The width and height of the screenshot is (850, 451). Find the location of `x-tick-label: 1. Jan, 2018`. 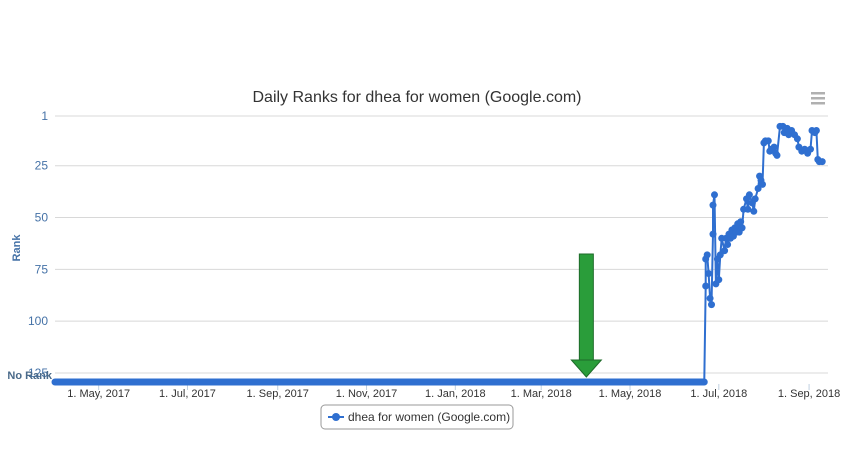

x-tick-label: 1. Jan, 2018 is located at coordinates (455, 394).